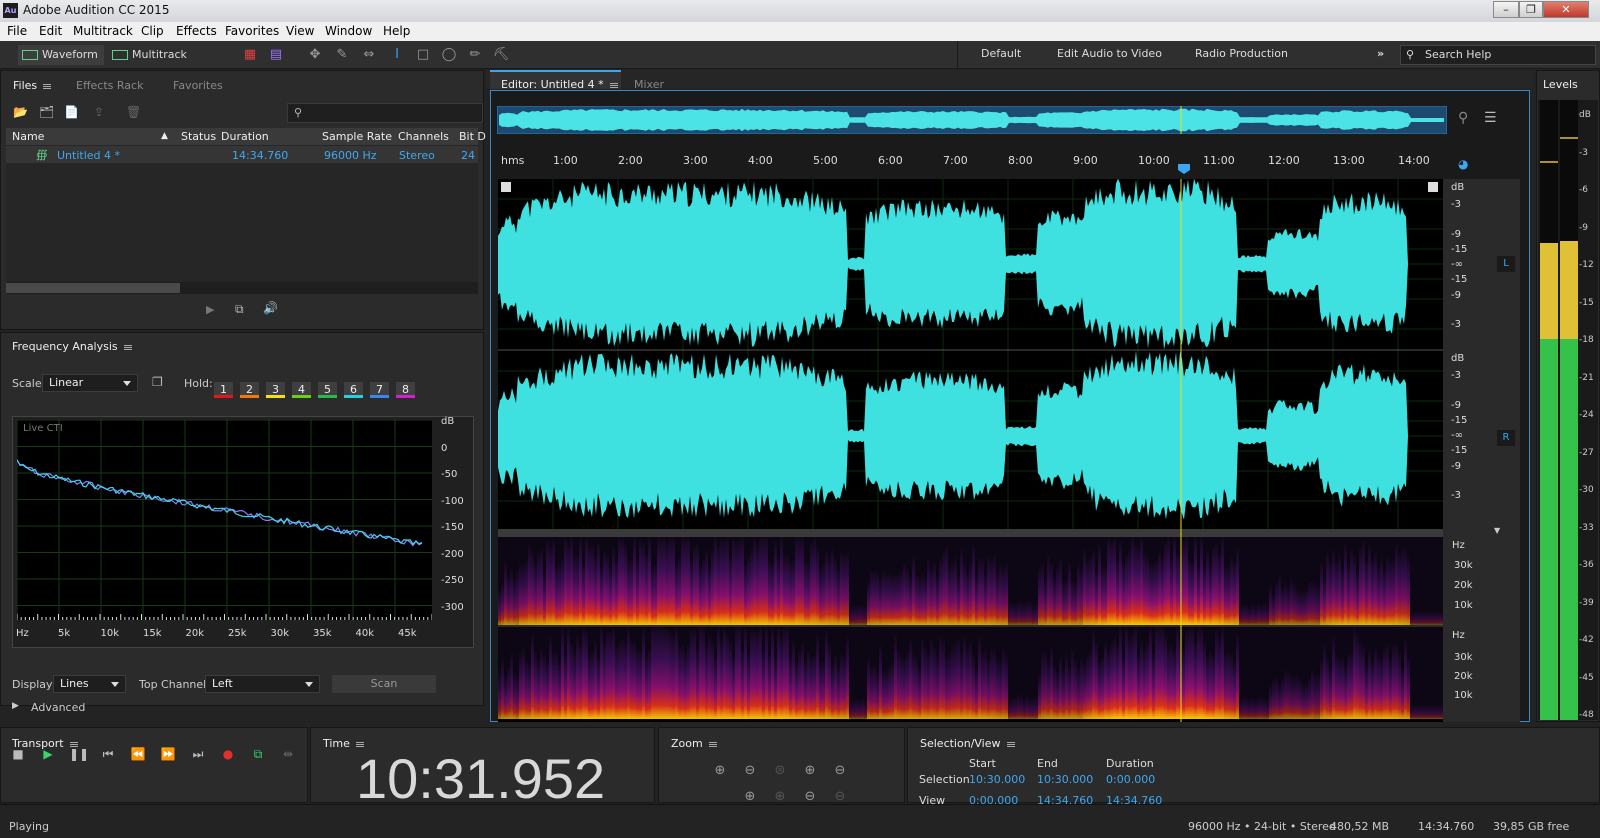  Describe the element at coordinates (423, 136) in the screenshot. I see `col-channels: Channels` at that location.